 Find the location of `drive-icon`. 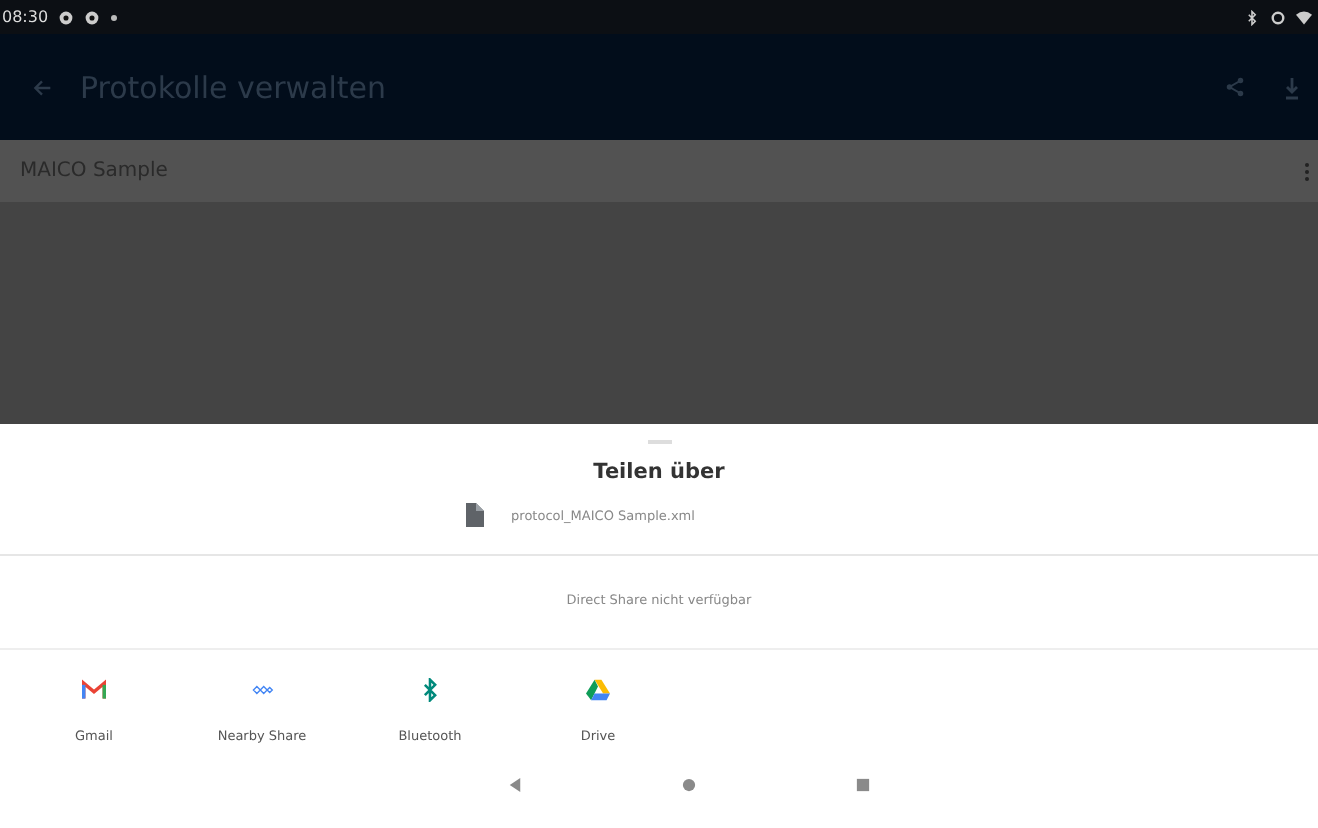

drive-icon is located at coordinates (598, 690).